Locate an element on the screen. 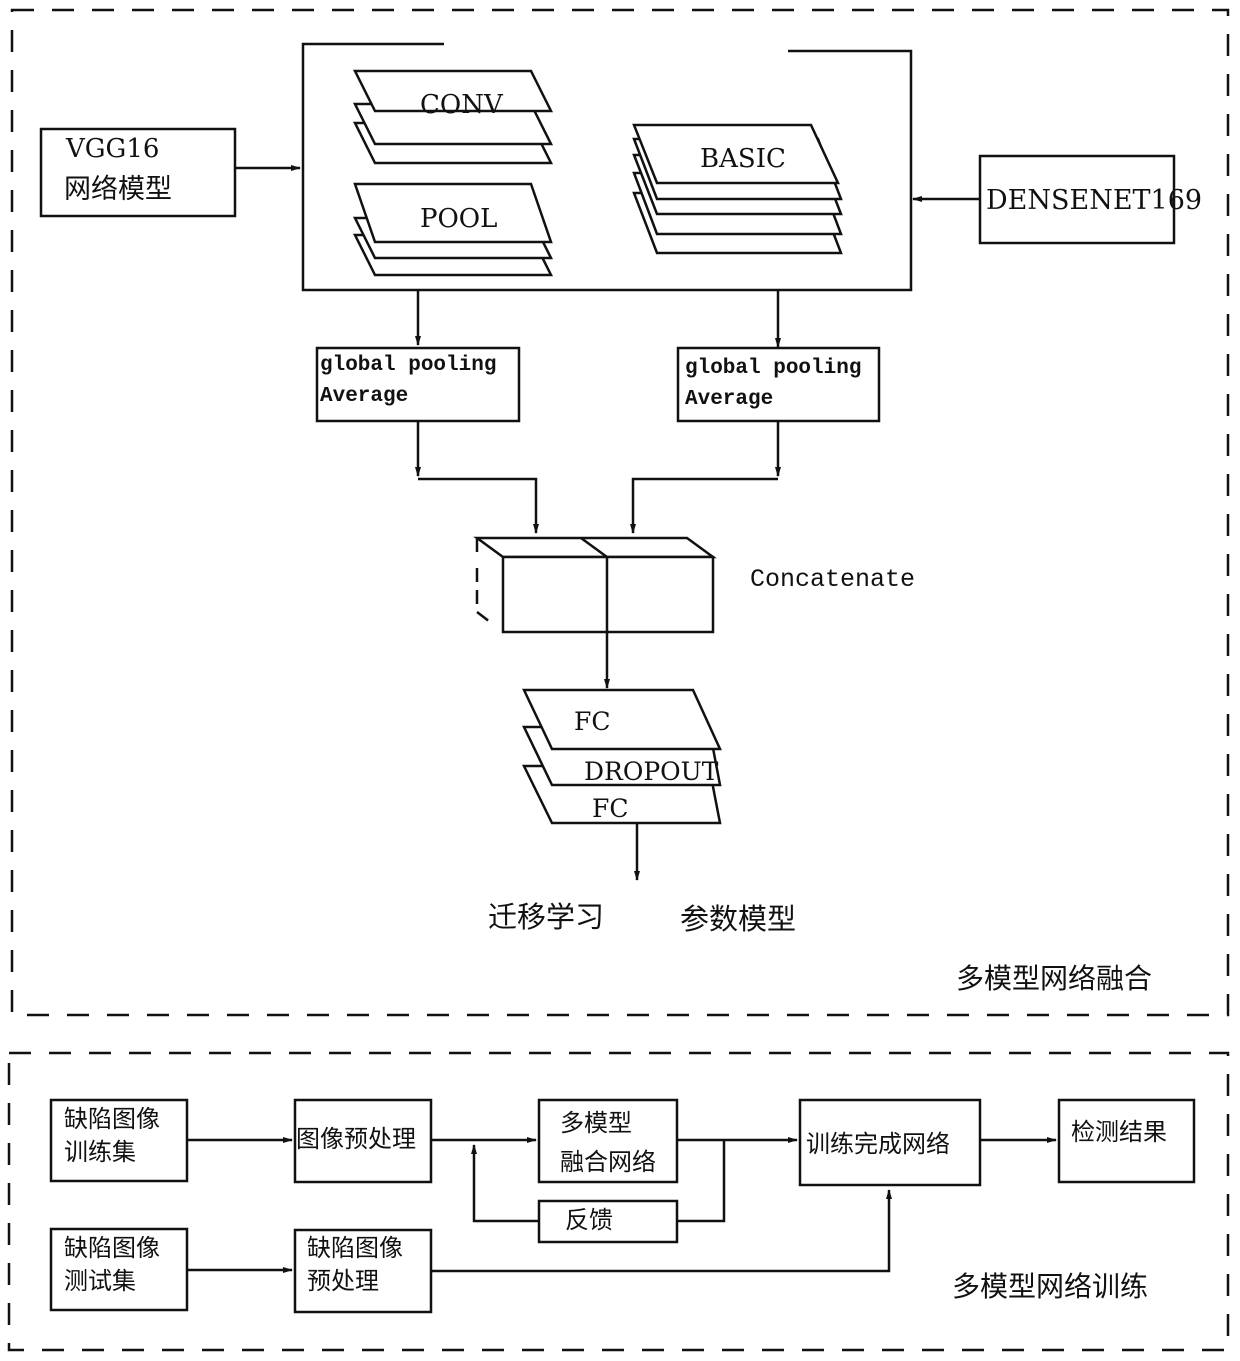 The image size is (1240, 1361). vgg16-label: VGG16 is located at coordinates (112, 149).